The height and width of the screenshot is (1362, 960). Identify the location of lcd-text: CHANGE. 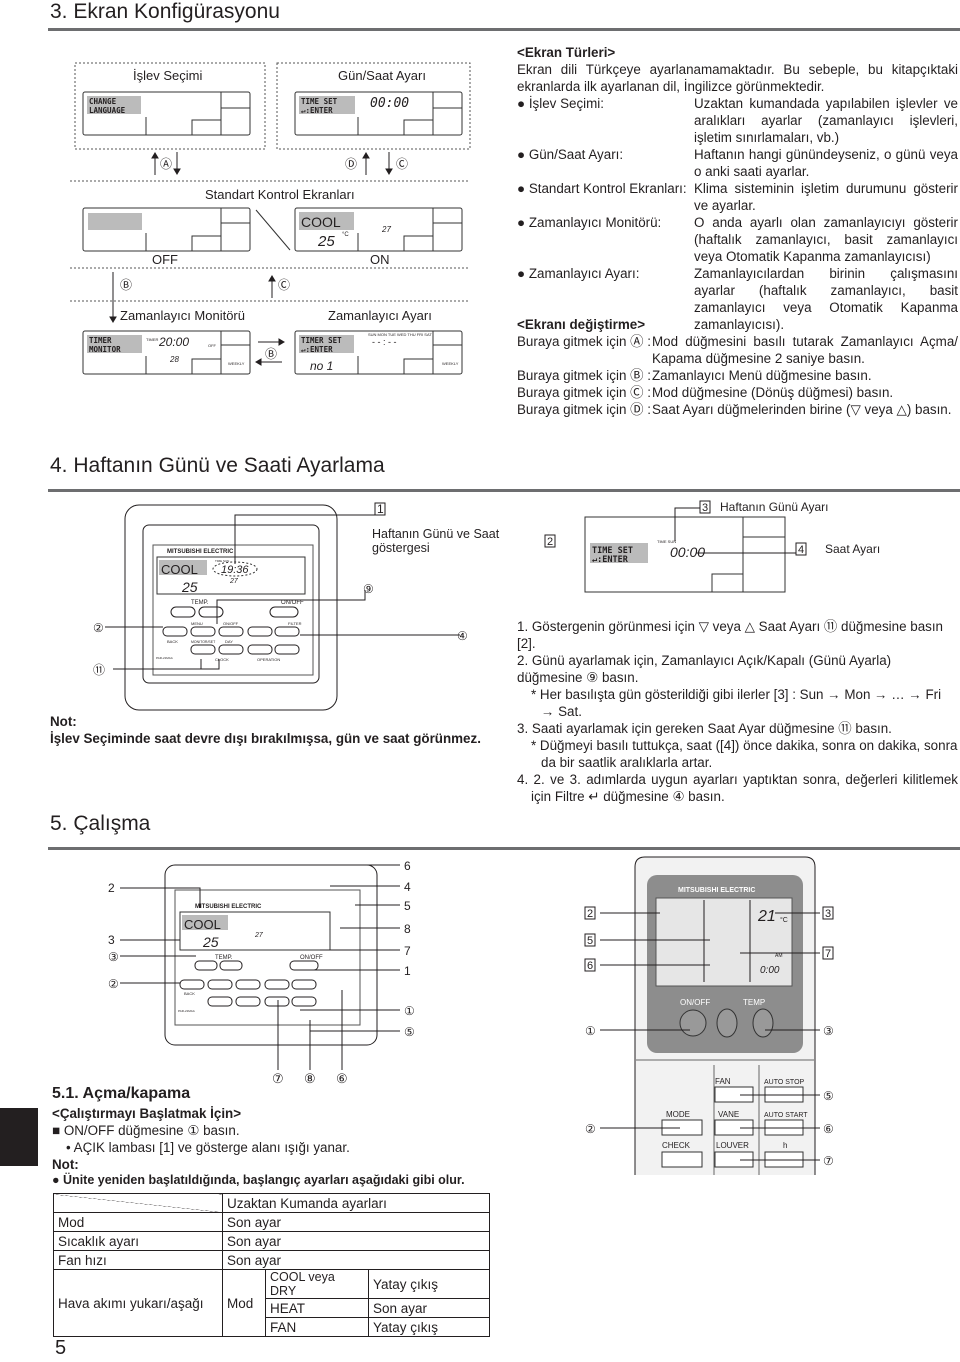
(103, 101).